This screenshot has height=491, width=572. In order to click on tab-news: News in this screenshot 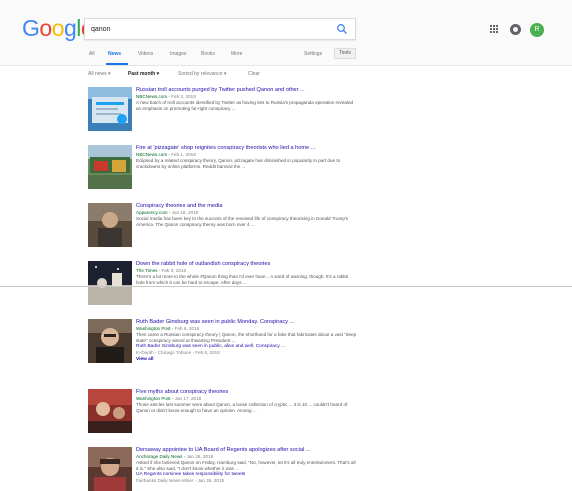, I will do `click(114, 54)`.